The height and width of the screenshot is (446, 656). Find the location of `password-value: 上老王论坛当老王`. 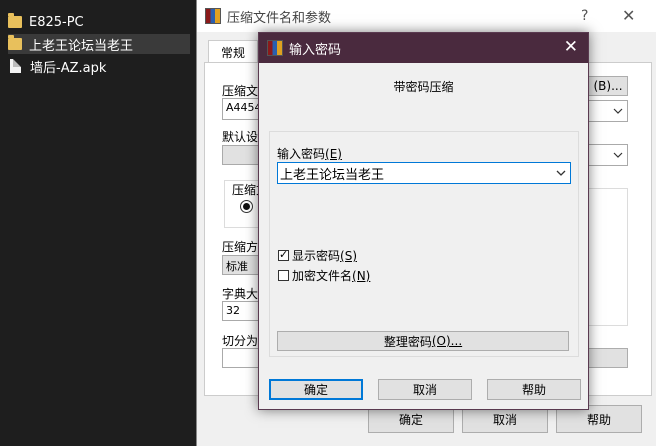

password-value: 上老王论坛当老王 is located at coordinates (332, 175).